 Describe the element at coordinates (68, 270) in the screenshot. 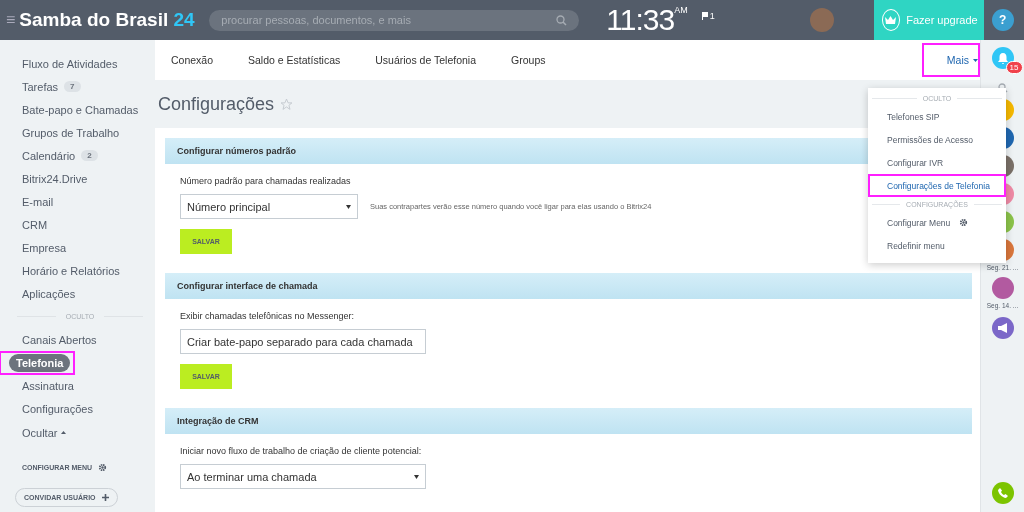

I see `sidebar-item: Horário e Relatórios` at that location.